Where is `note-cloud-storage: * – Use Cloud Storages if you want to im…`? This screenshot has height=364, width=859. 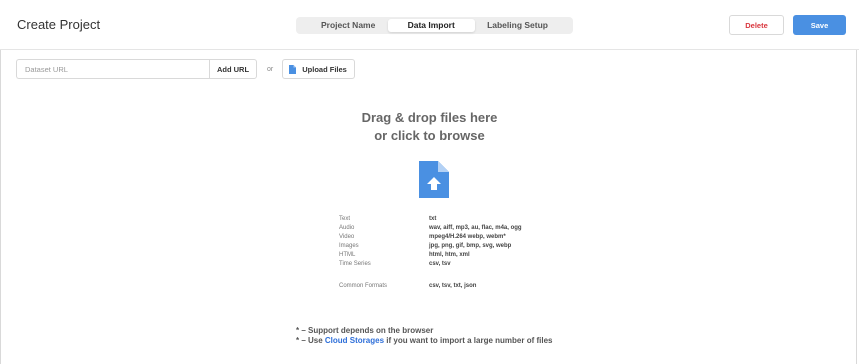 note-cloud-storage: * – Use Cloud Storages if you want to im… is located at coordinates (424, 341).